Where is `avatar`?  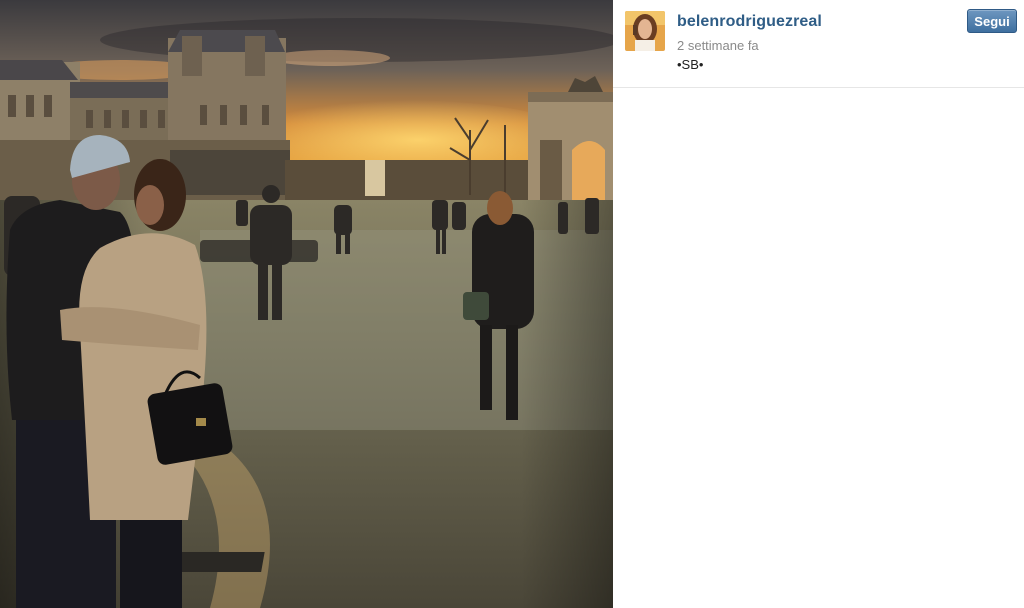
avatar is located at coordinates (645, 31).